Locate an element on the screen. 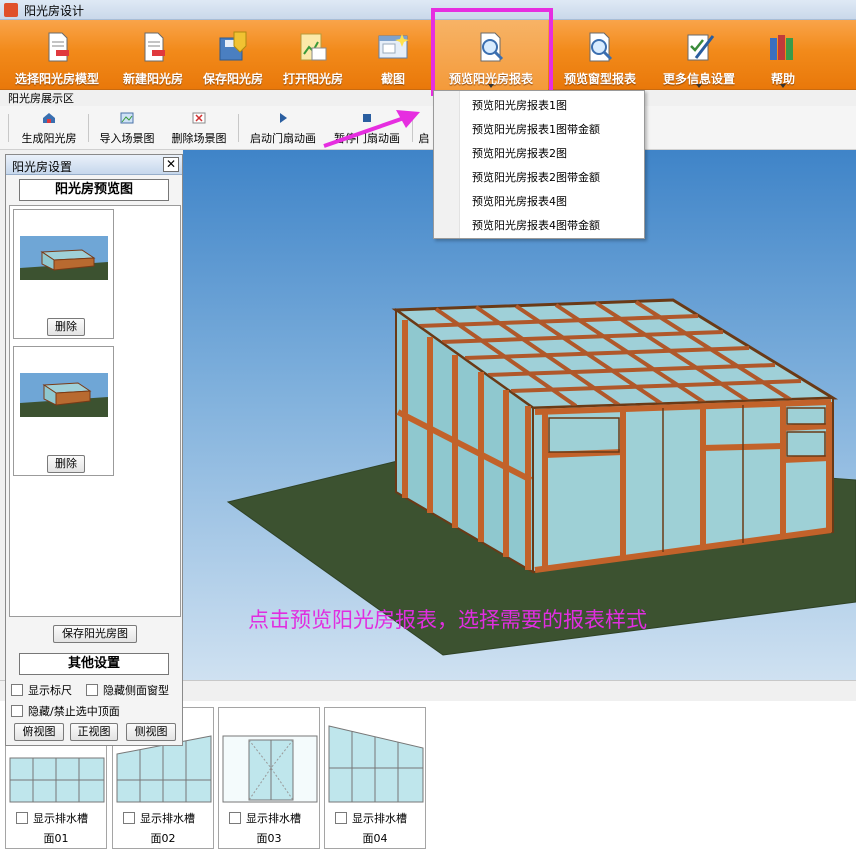 This screenshot has width=856, height=860. house-icon is located at coordinates (49, 118).